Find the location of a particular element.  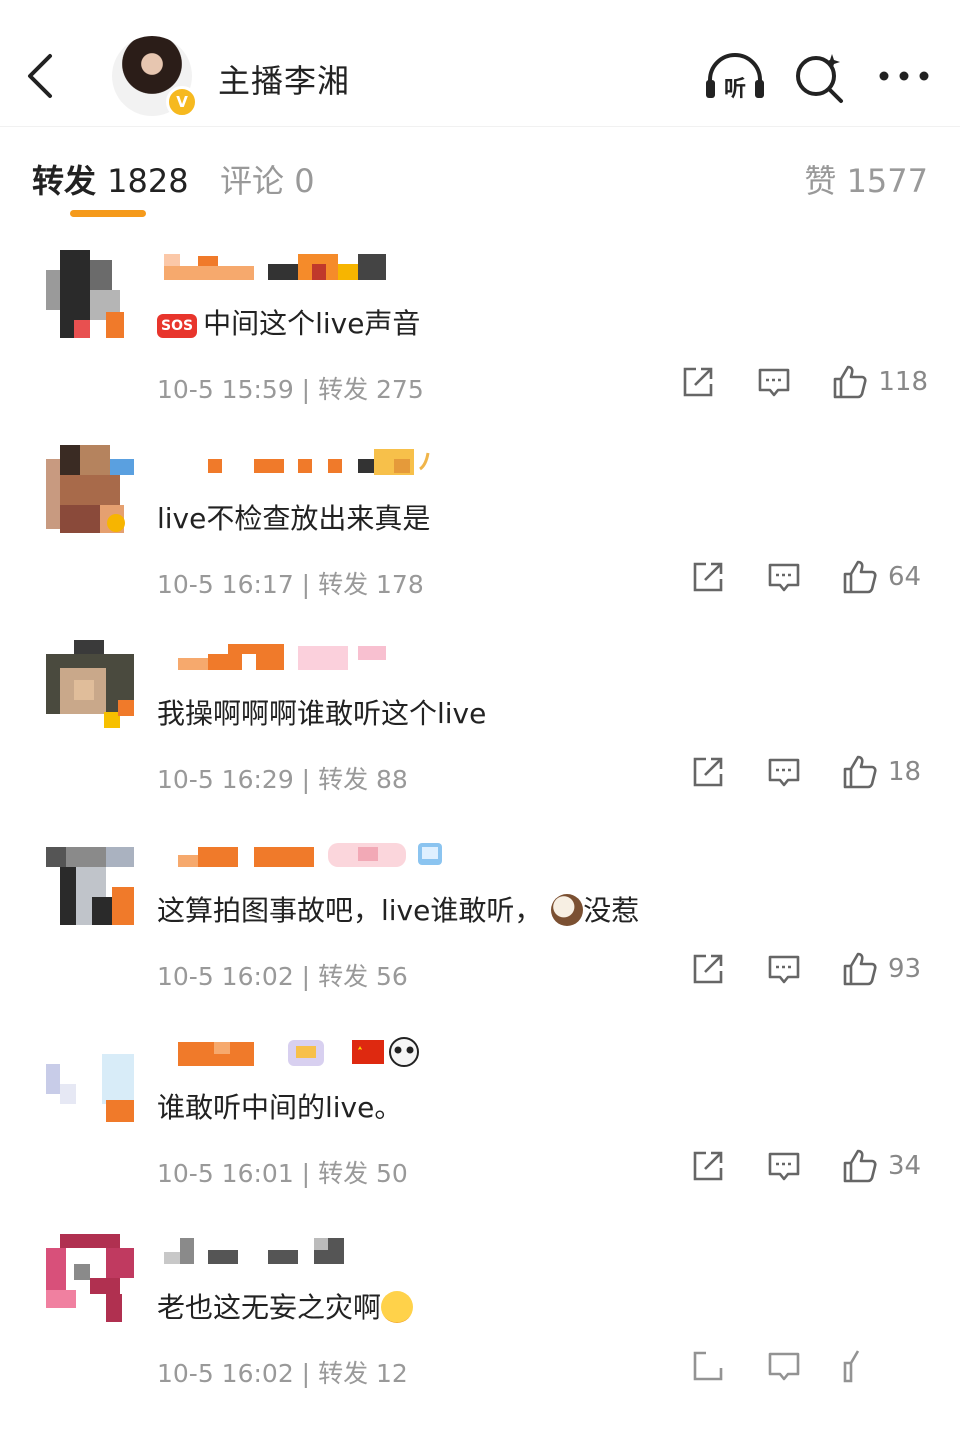

repost-content: 谁敢听中间的live。 is located at coordinates (280, 1107).